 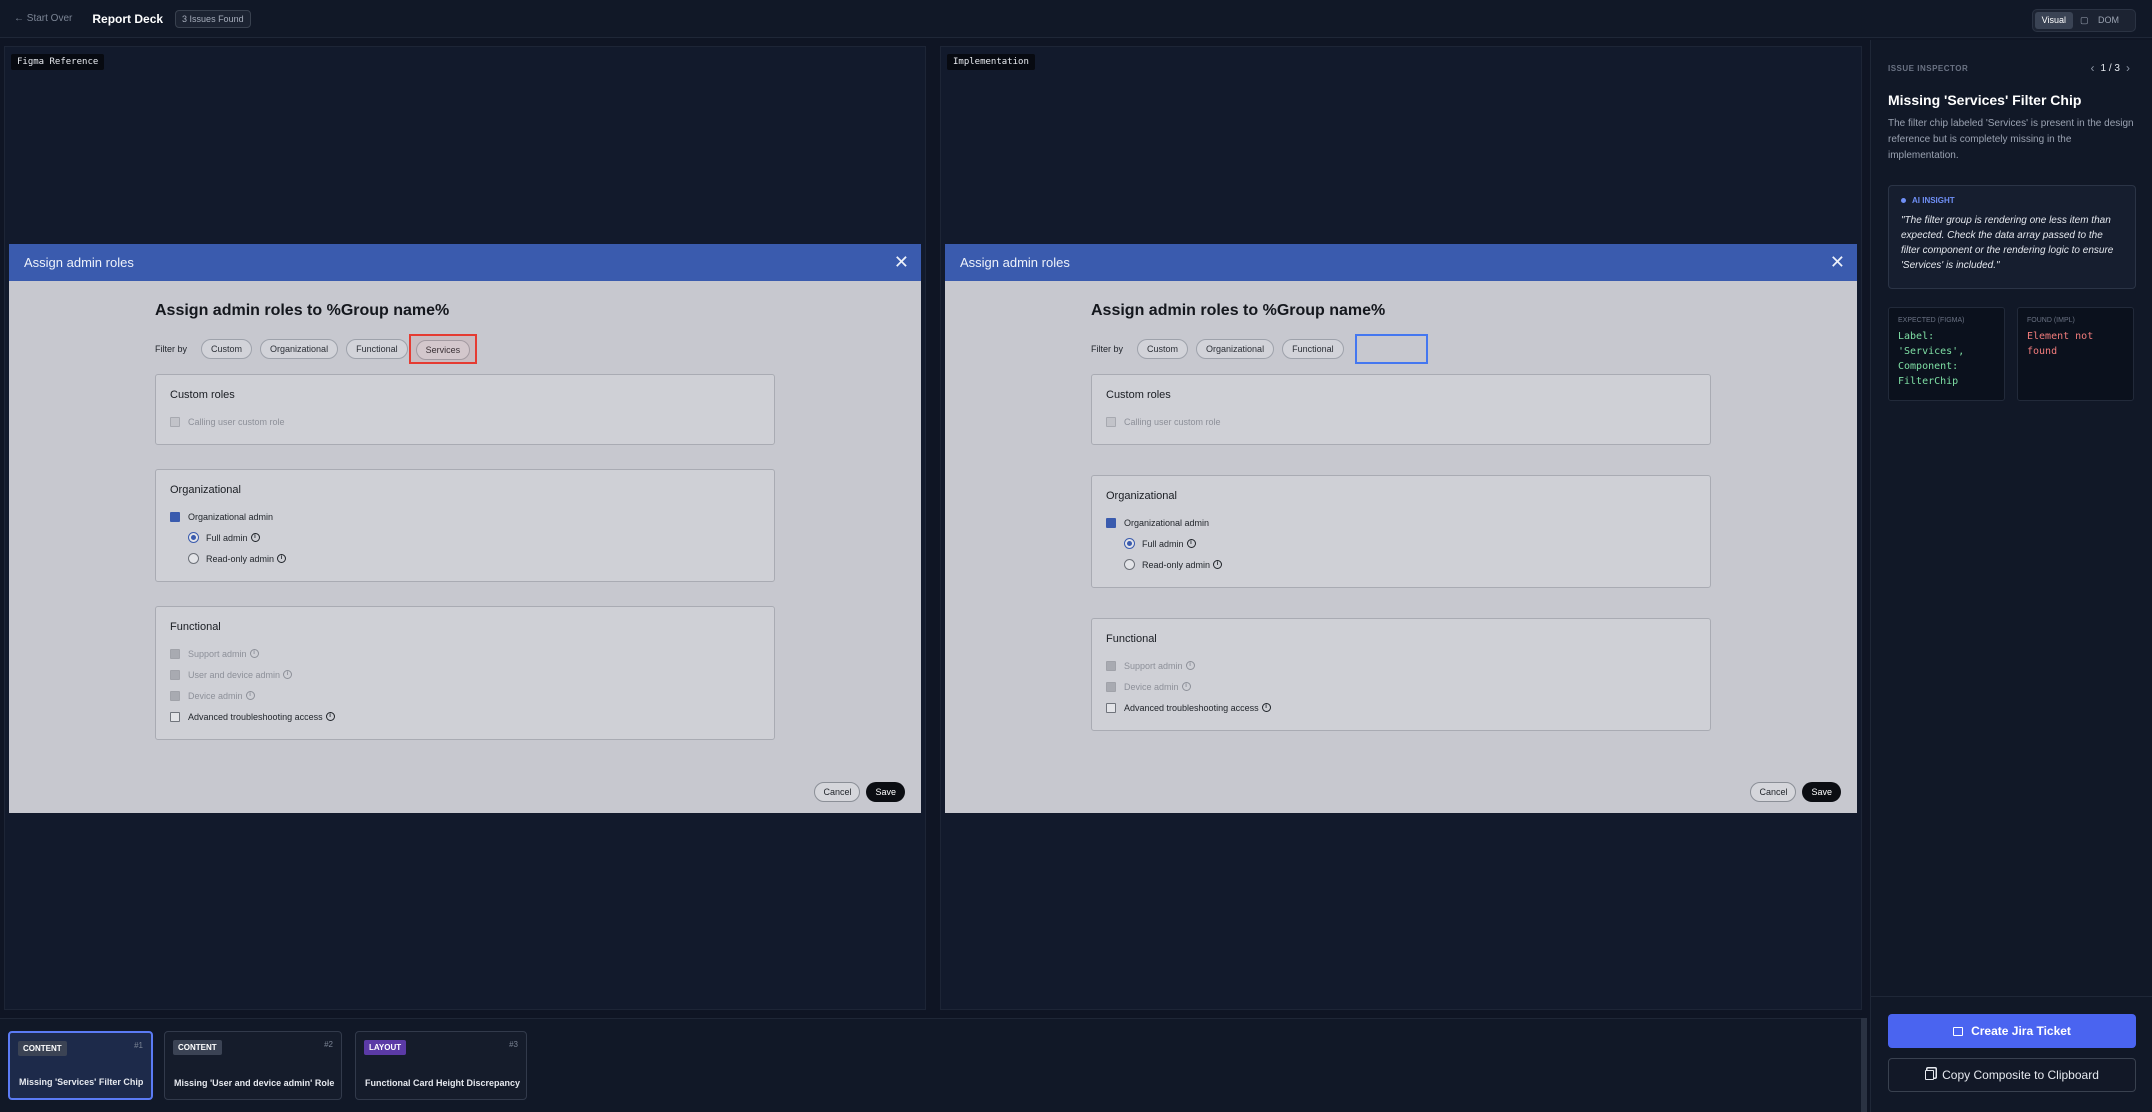 What do you see at coordinates (2051, 320) in the screenshot?
I see `found-label: FOUND (IMPL)` at bounding box center [2051, 320].